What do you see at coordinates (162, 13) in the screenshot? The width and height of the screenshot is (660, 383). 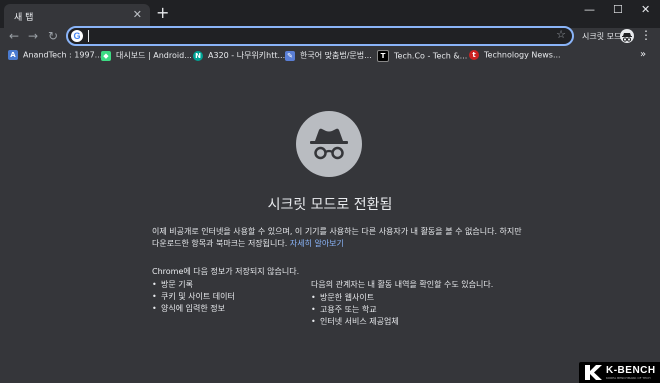 I see `new-tab-button: +` at bounding box center [162, 13].